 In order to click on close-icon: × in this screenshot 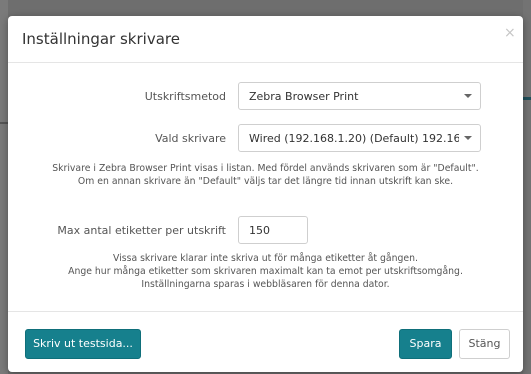, I will do `click(510, 33)`.